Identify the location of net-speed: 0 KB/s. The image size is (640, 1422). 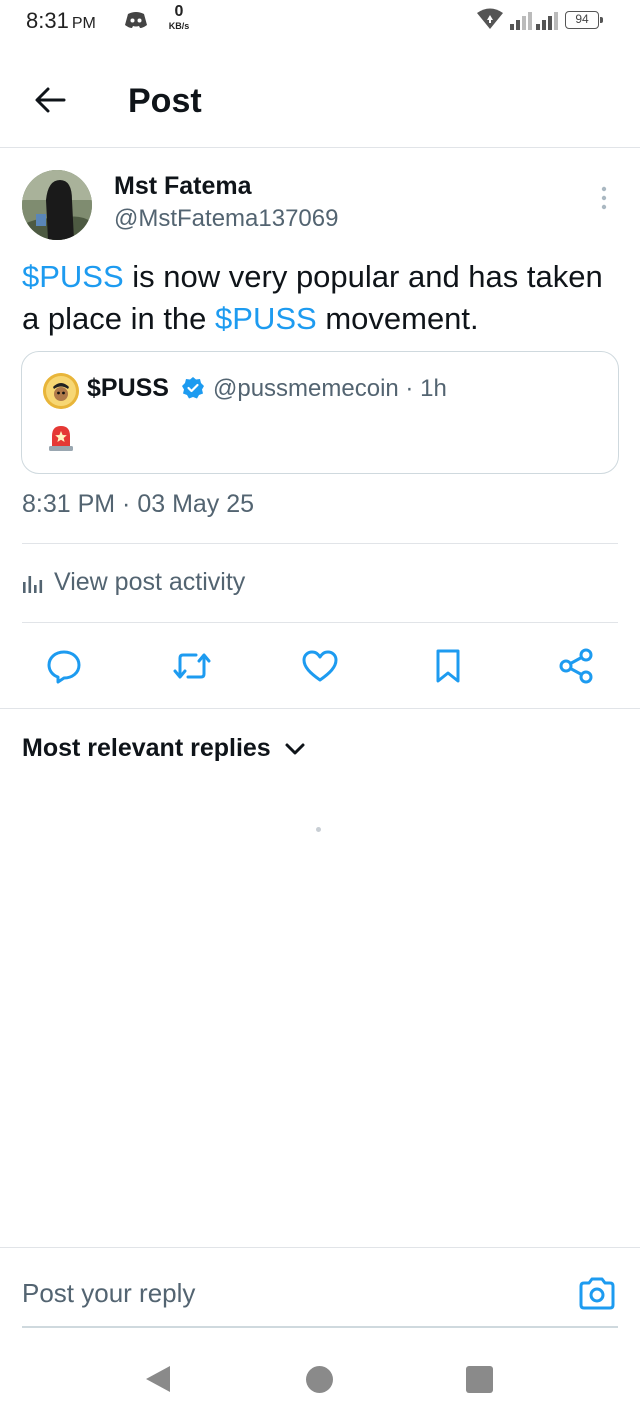
(179, 17).